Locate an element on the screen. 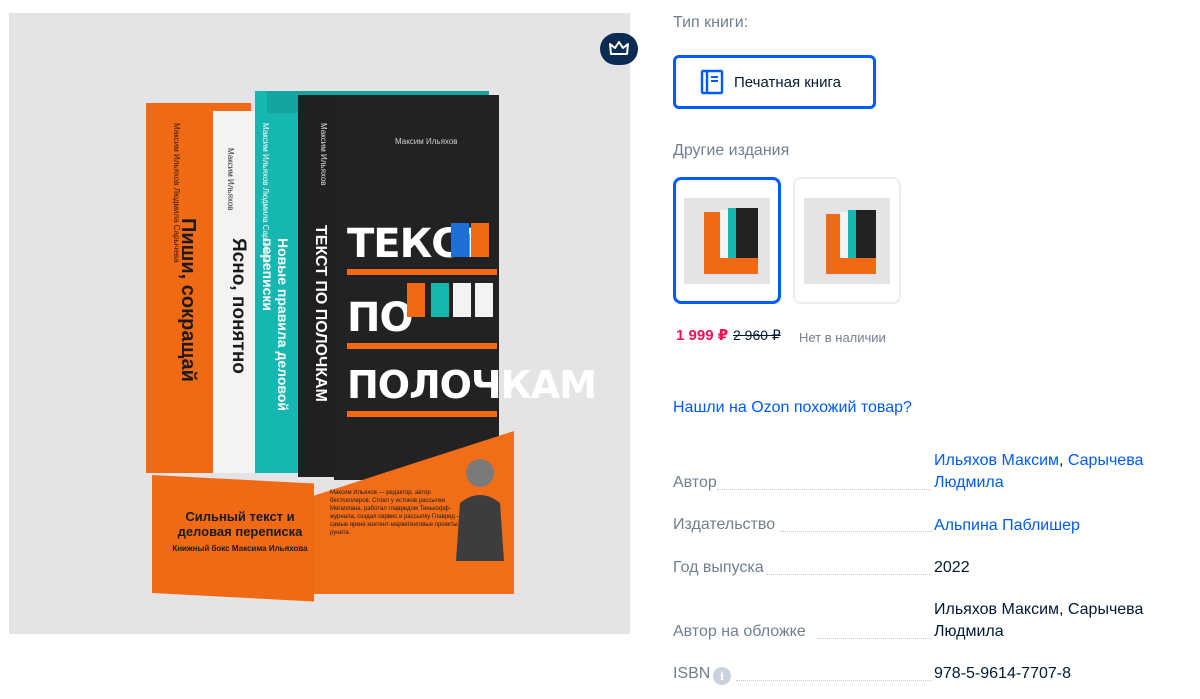 This screenshot has height=699, width=1200. spec-value-cover-author: Ильяхов Максим, Сарычева Людмила is located at coordinates (1039, 620).